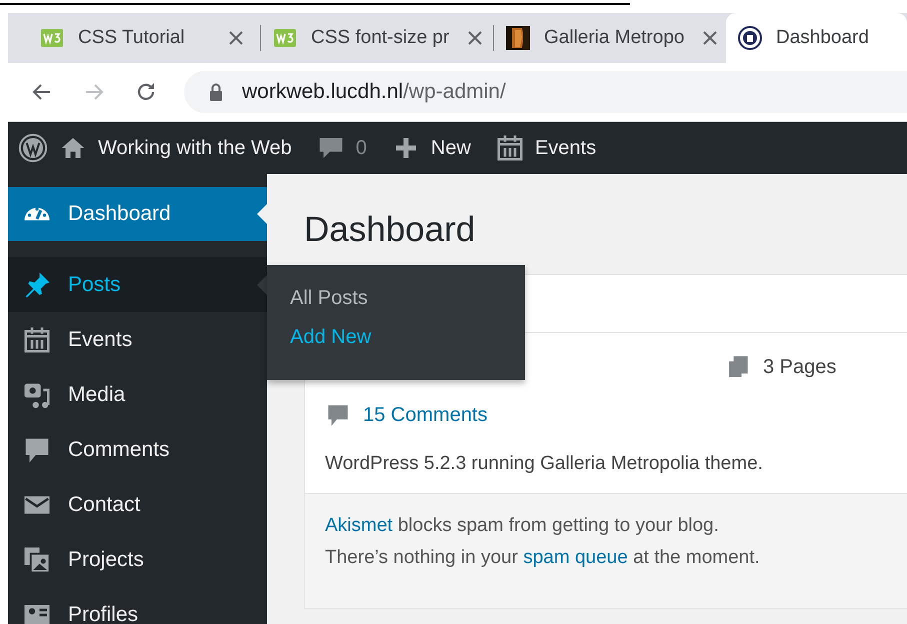  Describe the element at coordinates (799, 367) in the screenshot. I see `pages-count: 3 Pages` at that location.